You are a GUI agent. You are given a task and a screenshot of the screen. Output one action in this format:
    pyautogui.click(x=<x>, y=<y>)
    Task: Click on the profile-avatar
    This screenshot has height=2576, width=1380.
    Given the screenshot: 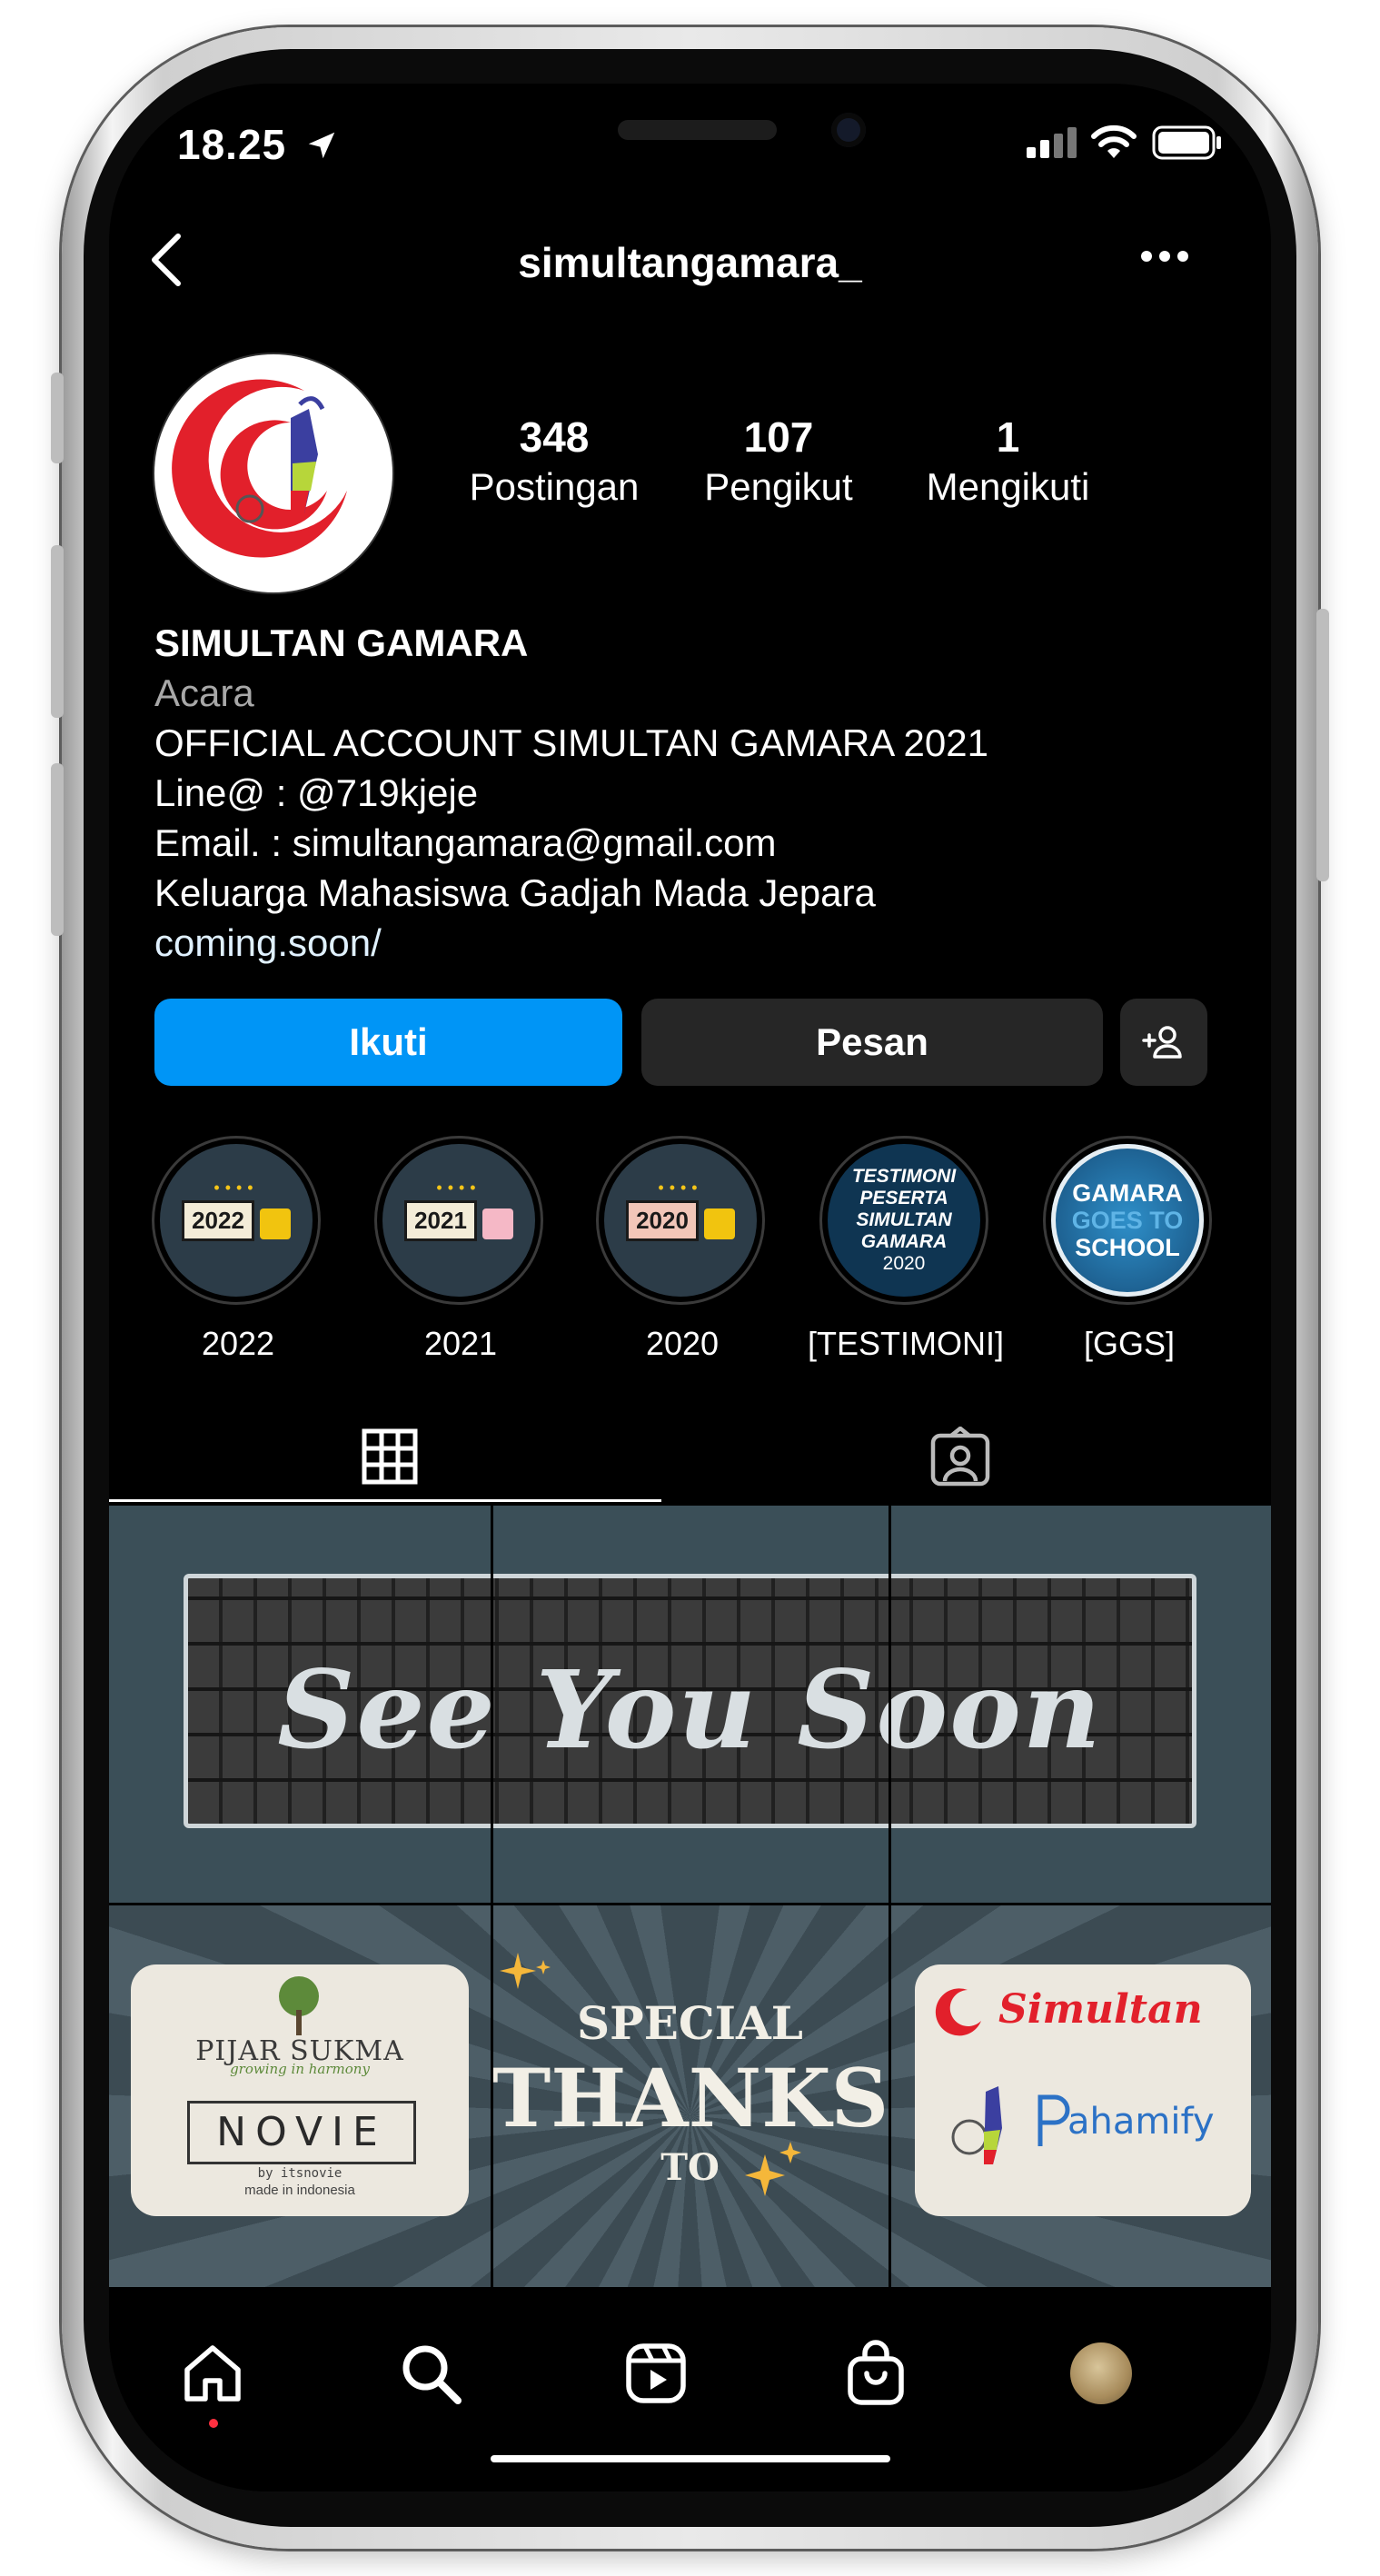 What is the action you would take?
    pyautogui.click(x=273, y=473)
    